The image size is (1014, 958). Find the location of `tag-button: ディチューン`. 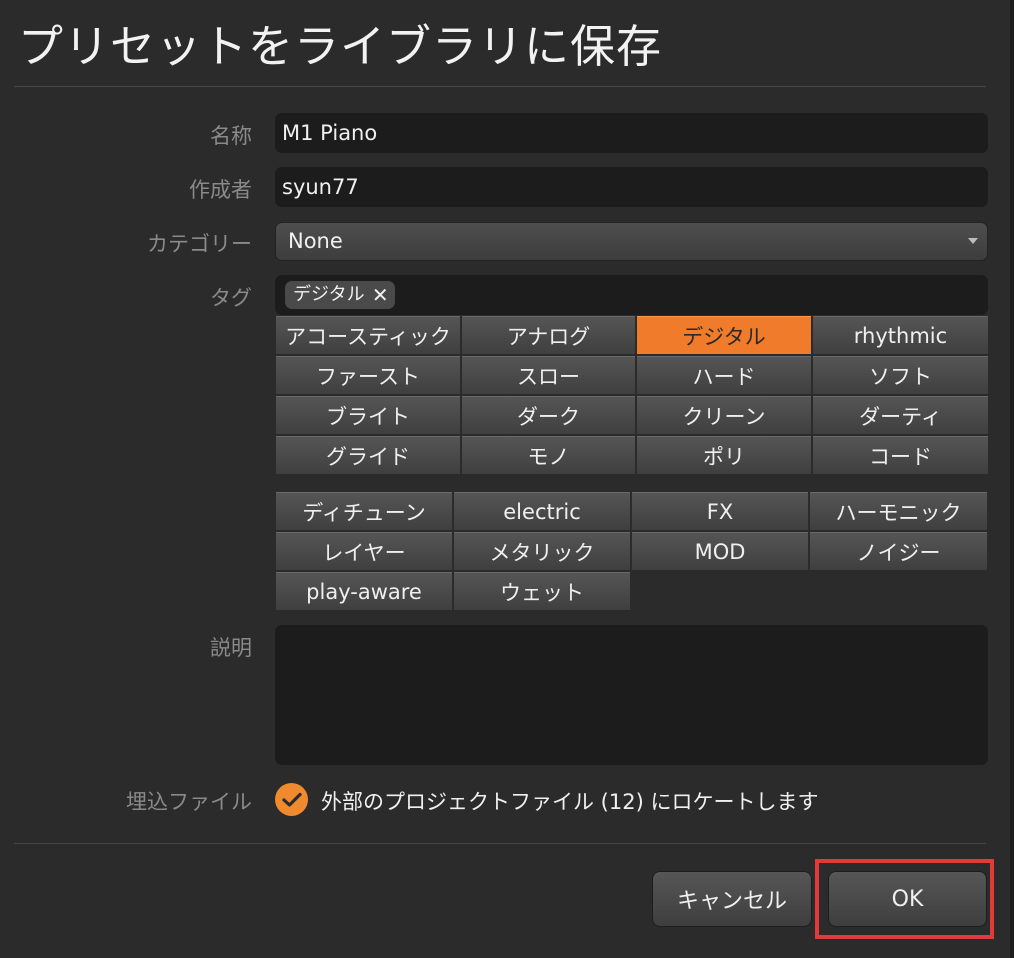

tag-button: ディチューン is located at coordinates (364, 511).